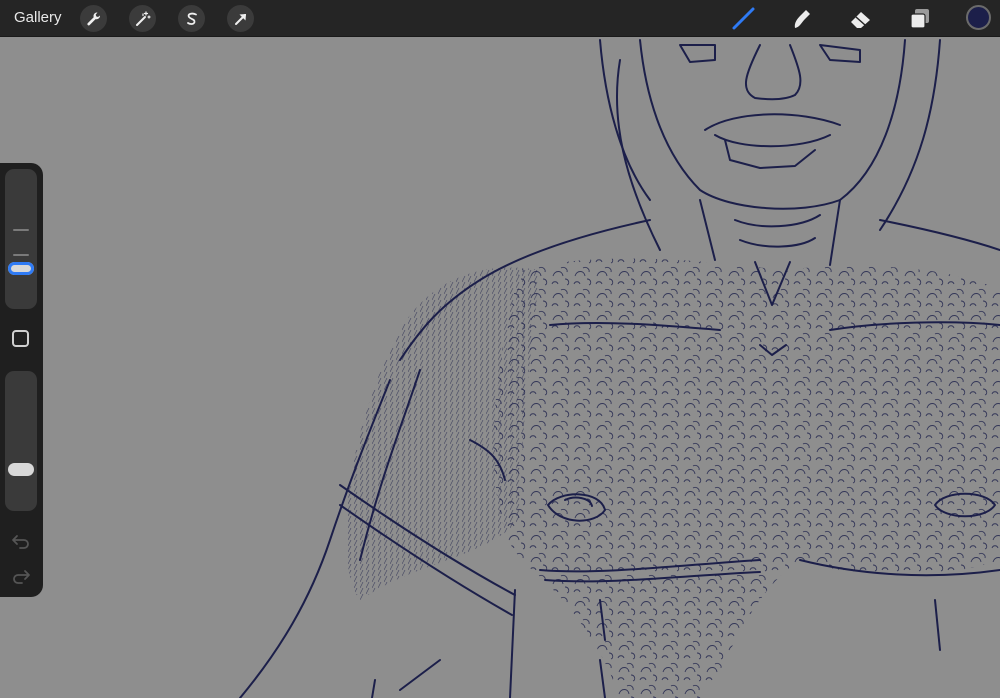 This screenshot has width=1000, height=698. What do you see at coordinates (21, 239) in the screenshot?
I see `brush-size-slider` at bounding box center [21, 239].